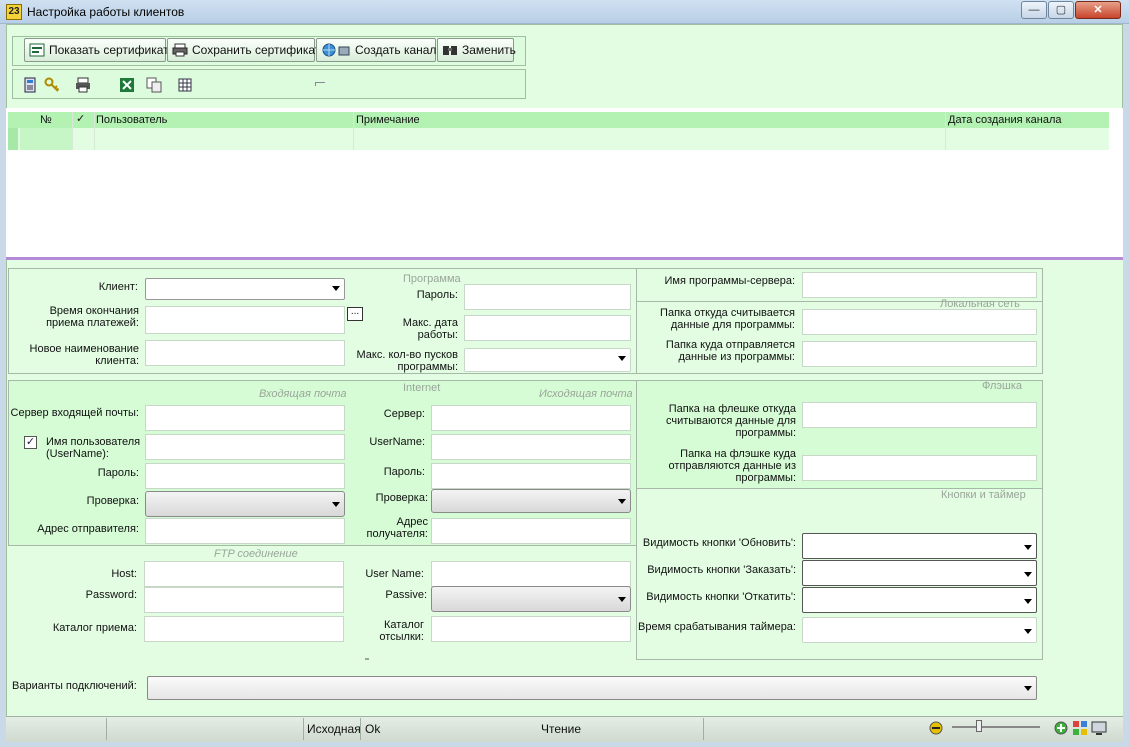 The width and height of the screenshot is (1129, 747). I want to click on column-header-note: Примечание, so click(388, 120).